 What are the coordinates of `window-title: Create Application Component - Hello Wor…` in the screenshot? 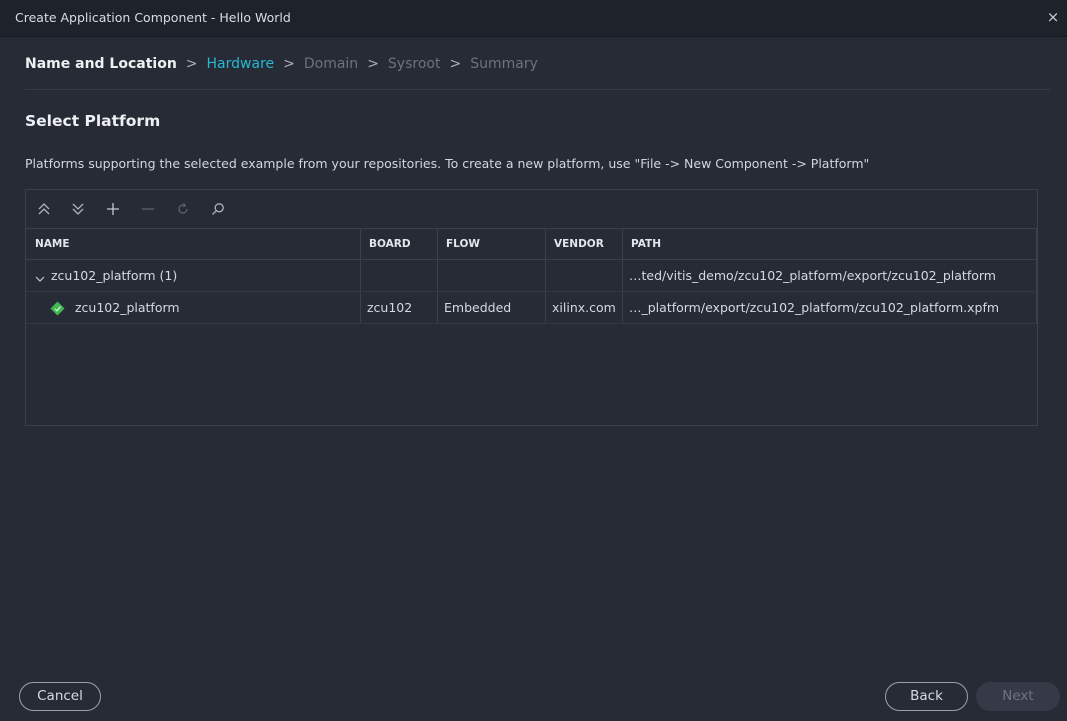 It's located at (153, 17).